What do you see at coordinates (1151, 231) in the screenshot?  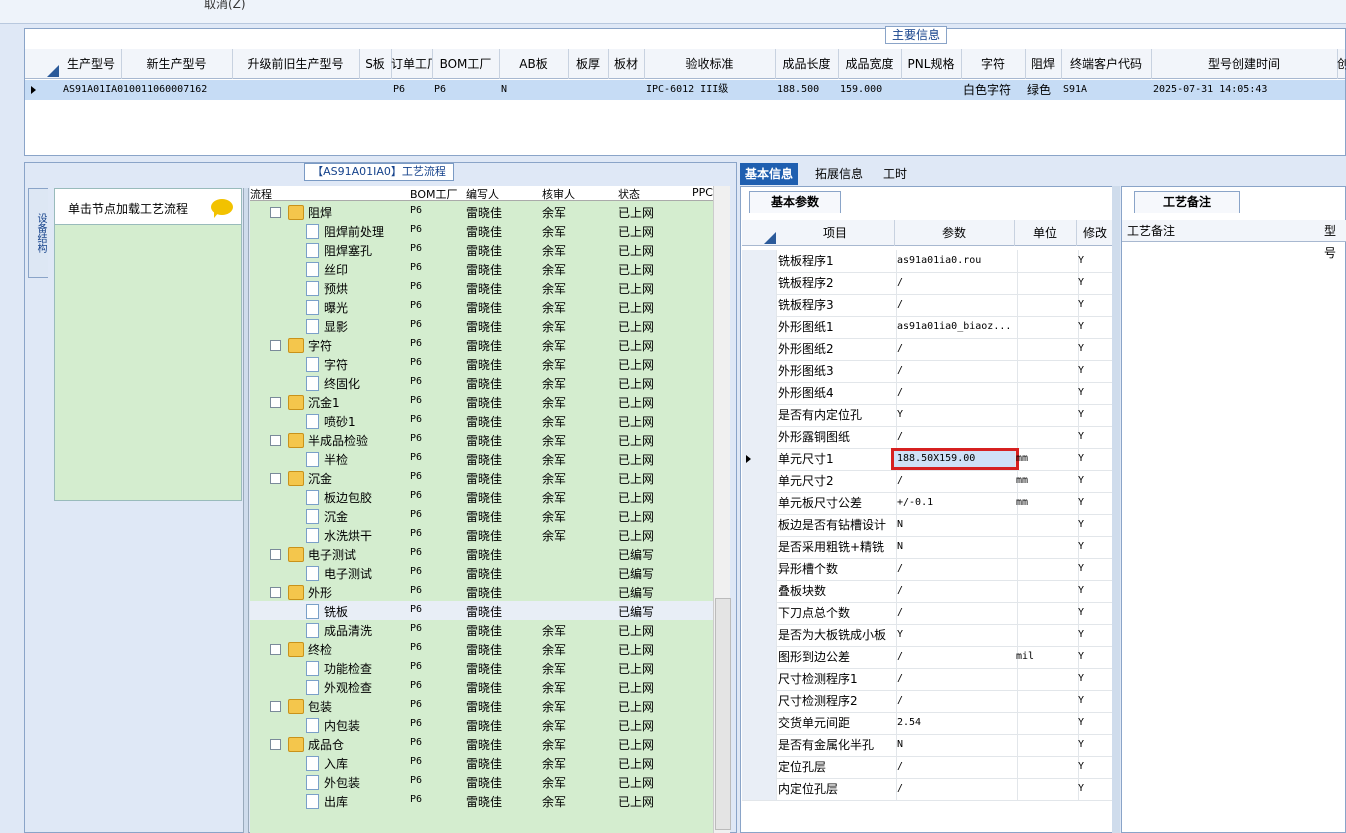 I see `note-col-header: 工艺备注` at bounding box center [1151, 231].